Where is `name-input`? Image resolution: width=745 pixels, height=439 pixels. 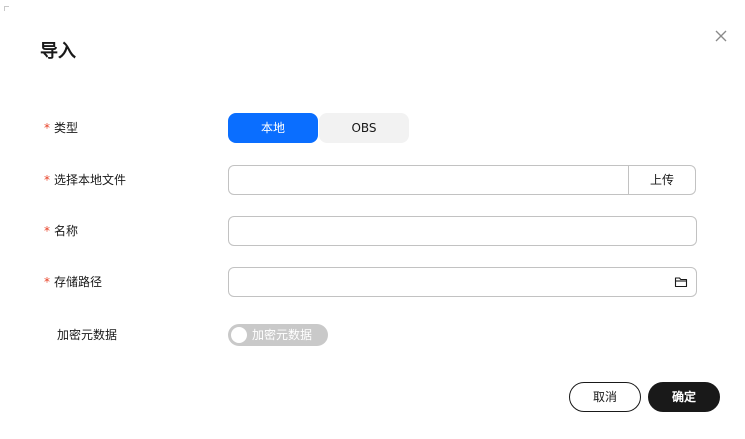 name-input is located at coordinates (462, 231).